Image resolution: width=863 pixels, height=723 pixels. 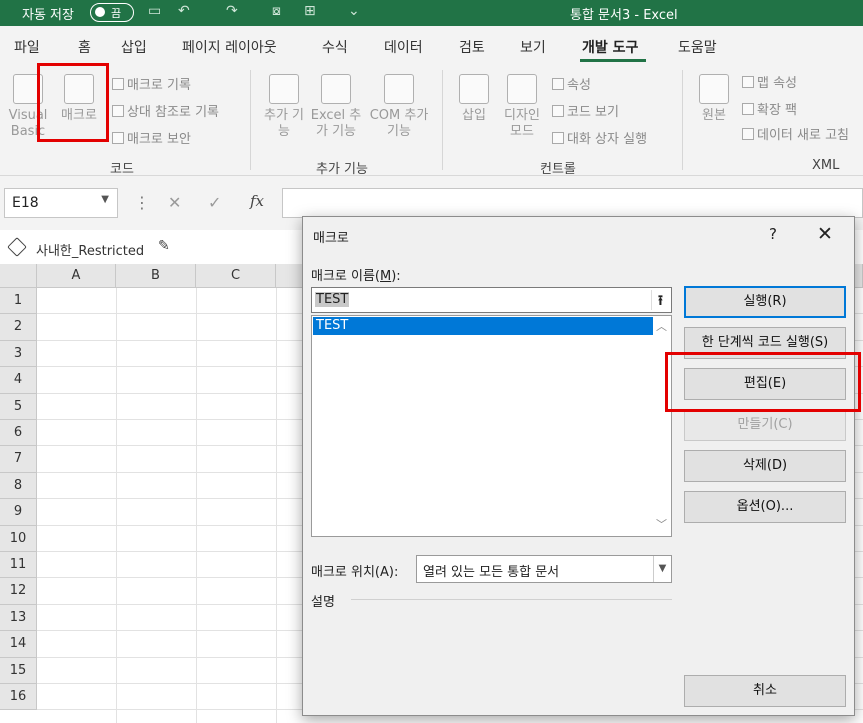 I want to click on list-item: TEST, so click(x=483, y=326).